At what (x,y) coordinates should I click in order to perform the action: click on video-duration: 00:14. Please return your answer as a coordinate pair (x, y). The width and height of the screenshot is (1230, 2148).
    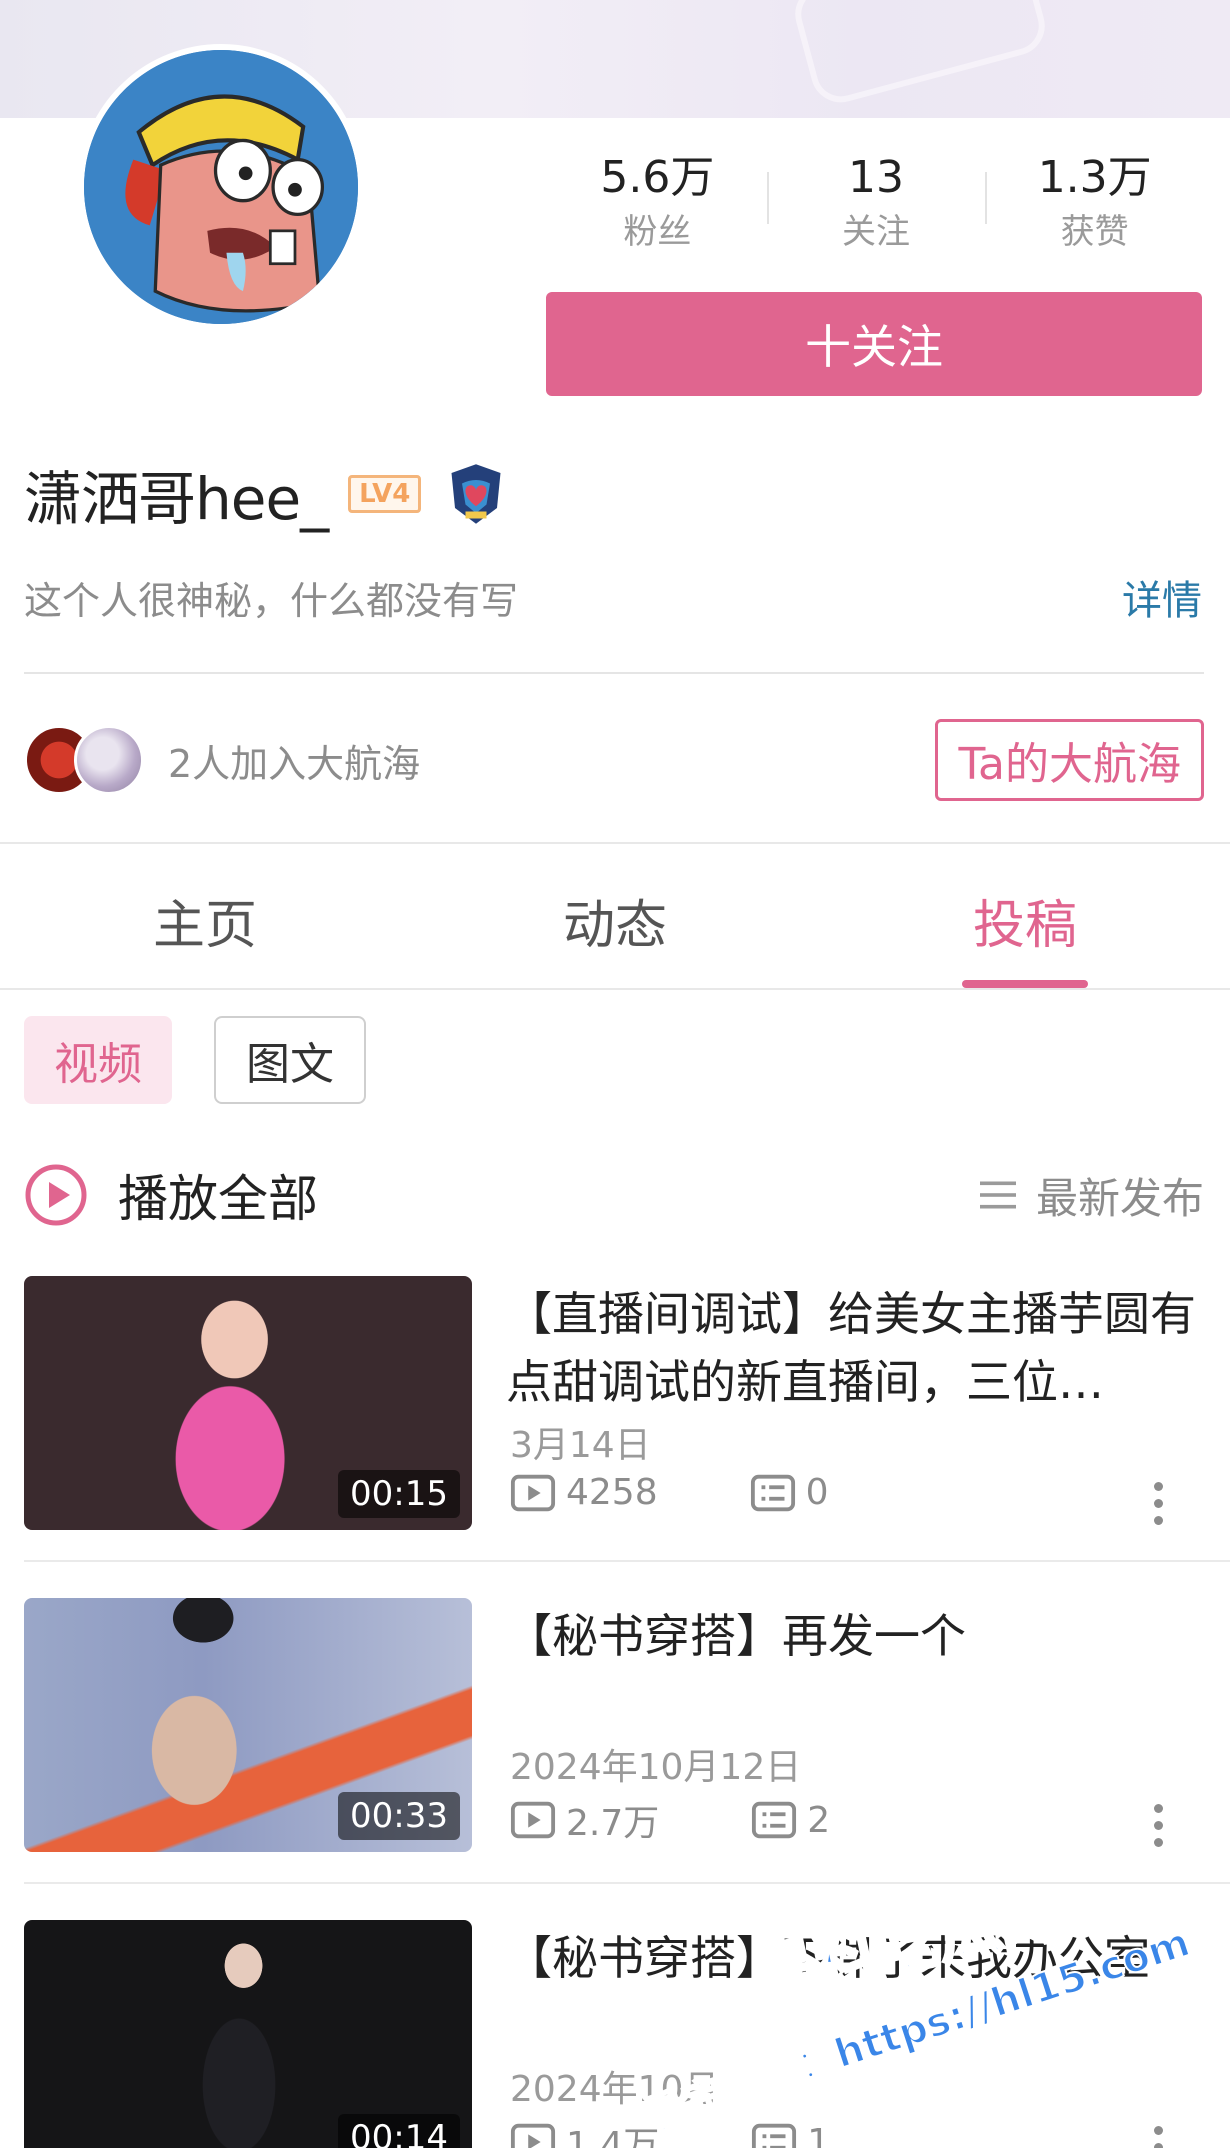
    Looking at the image, I should click on (399, 2131).